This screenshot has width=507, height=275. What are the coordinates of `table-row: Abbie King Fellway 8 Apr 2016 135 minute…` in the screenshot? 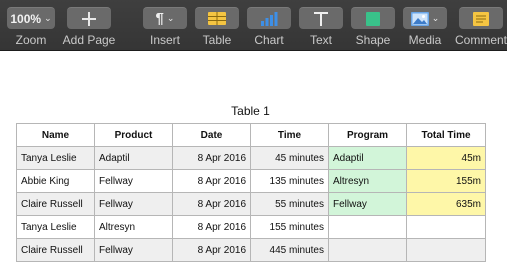 It's located at (251, 181).